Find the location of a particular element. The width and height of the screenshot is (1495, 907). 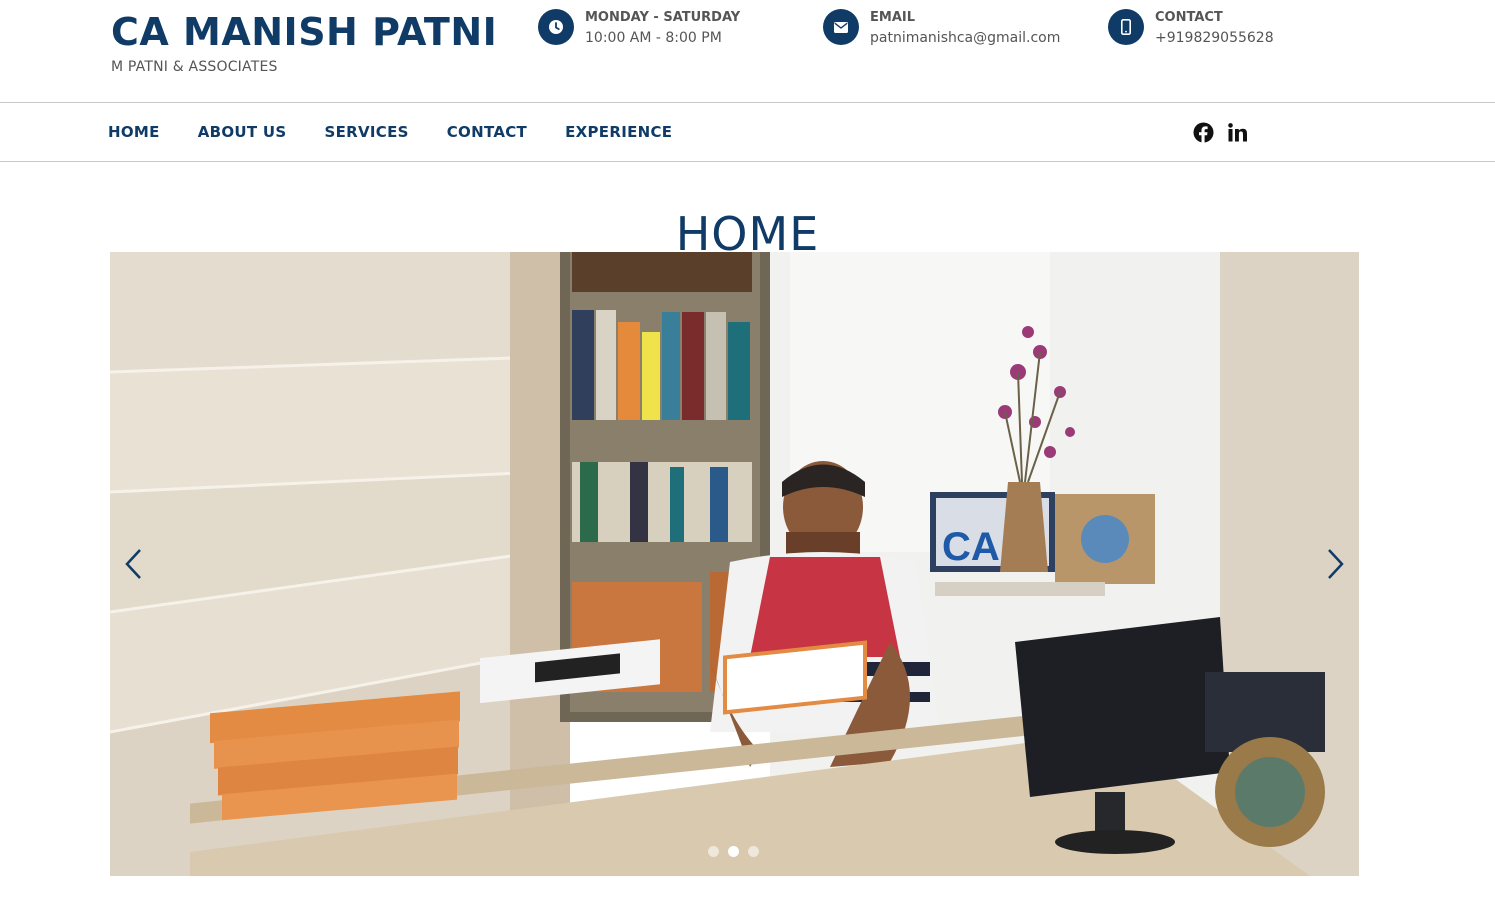

nav-about-us: ABOUT US is located at coordinates (242, 132).